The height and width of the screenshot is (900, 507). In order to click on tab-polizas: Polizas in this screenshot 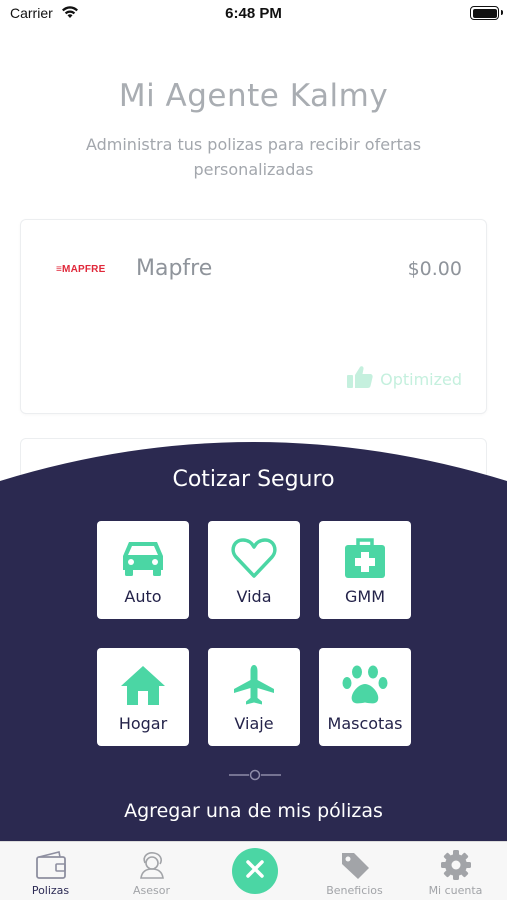, I will do `click(50, 871)`.